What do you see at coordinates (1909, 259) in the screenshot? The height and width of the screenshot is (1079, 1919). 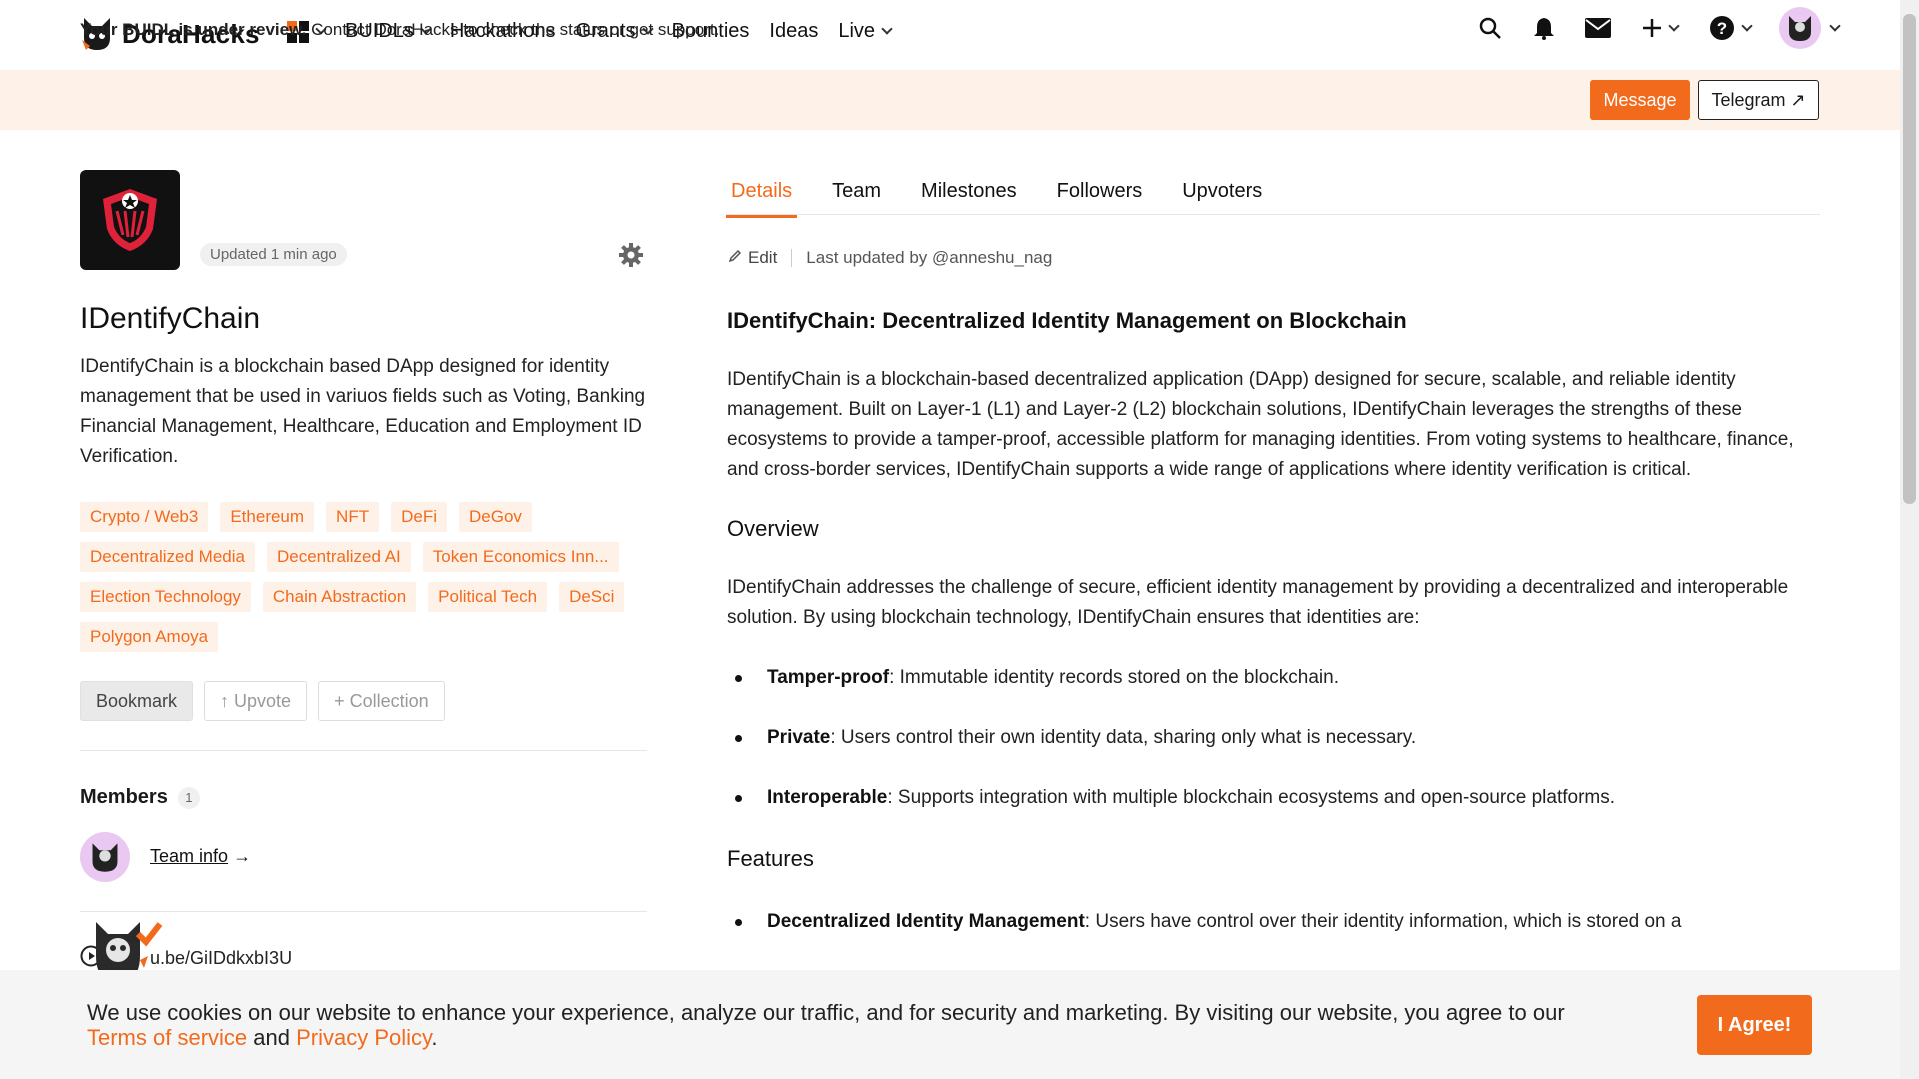 I see `scrollbar-thumb` at bounding box center [1909, 259].